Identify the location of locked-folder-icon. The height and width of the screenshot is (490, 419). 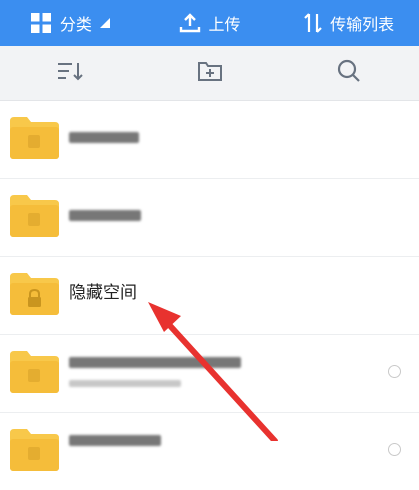
(34, 294).